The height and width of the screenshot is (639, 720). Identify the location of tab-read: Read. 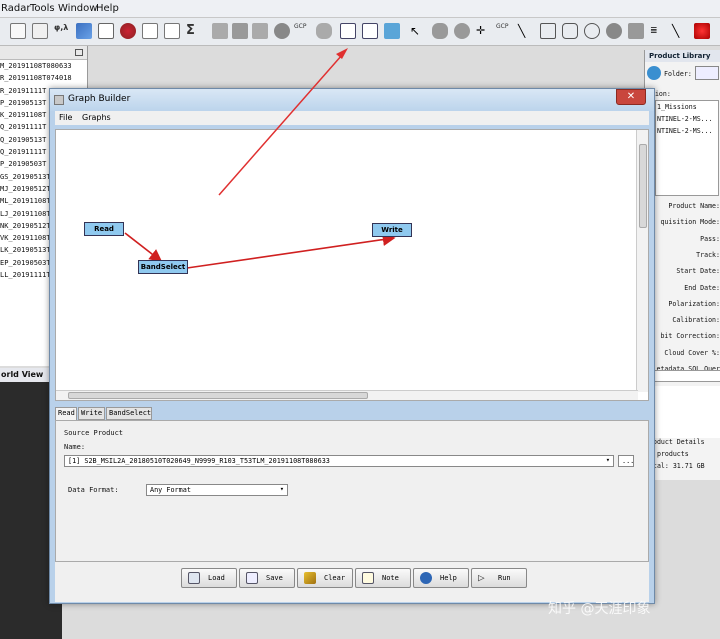
(66, 413).